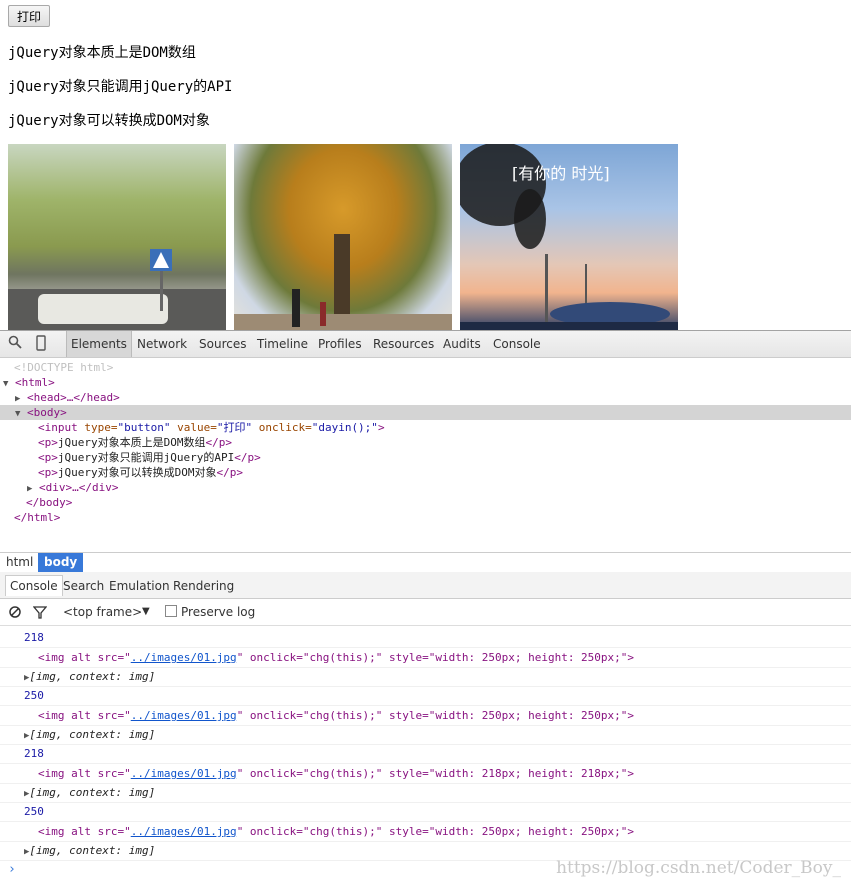 The height and width of the screenshot is (886, 851). I want to click on device-mode-icon, so click(41, 344).